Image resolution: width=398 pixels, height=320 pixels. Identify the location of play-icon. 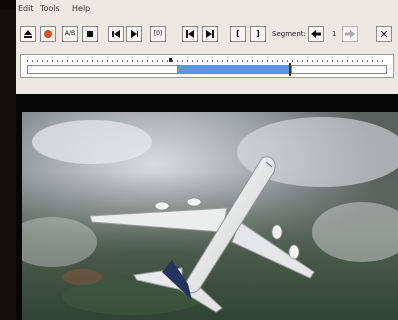
(134, 34).